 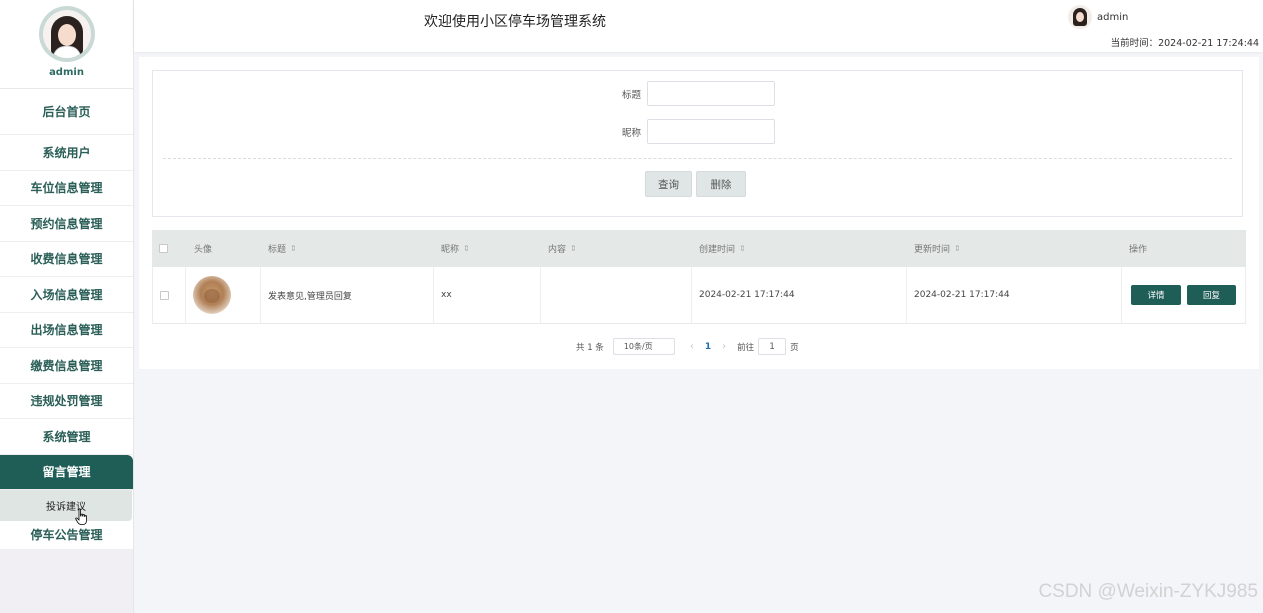 I want to click on column-content-label: 内容, so click(x=557, y=250).